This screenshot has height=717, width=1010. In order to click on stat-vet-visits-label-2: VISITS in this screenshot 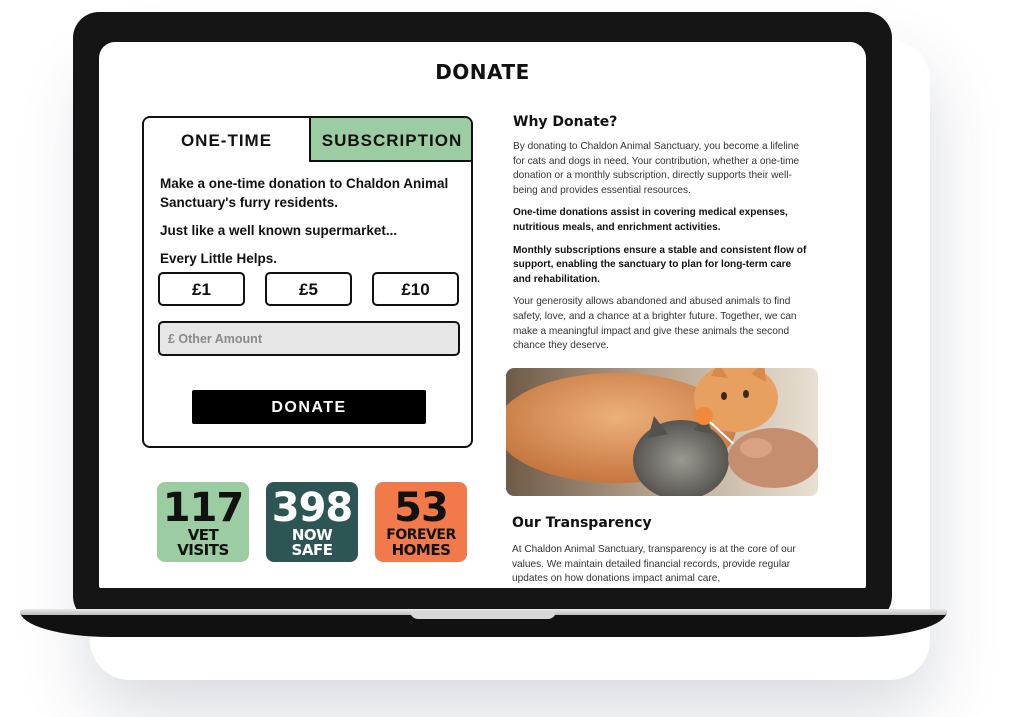, I will do `click(203, 550)`.